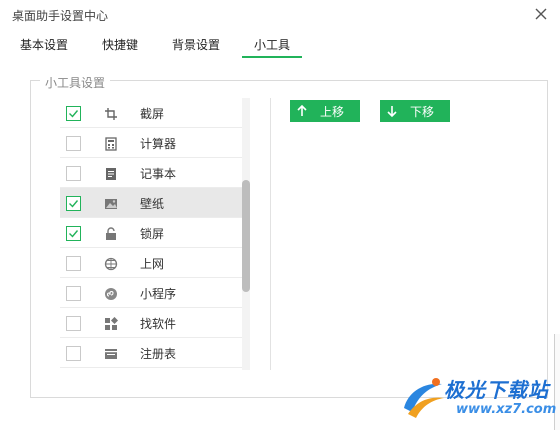 Image resolution: width=560 pixels, height=430 pixels. I want to click on lock-icon, so click(111, 233).